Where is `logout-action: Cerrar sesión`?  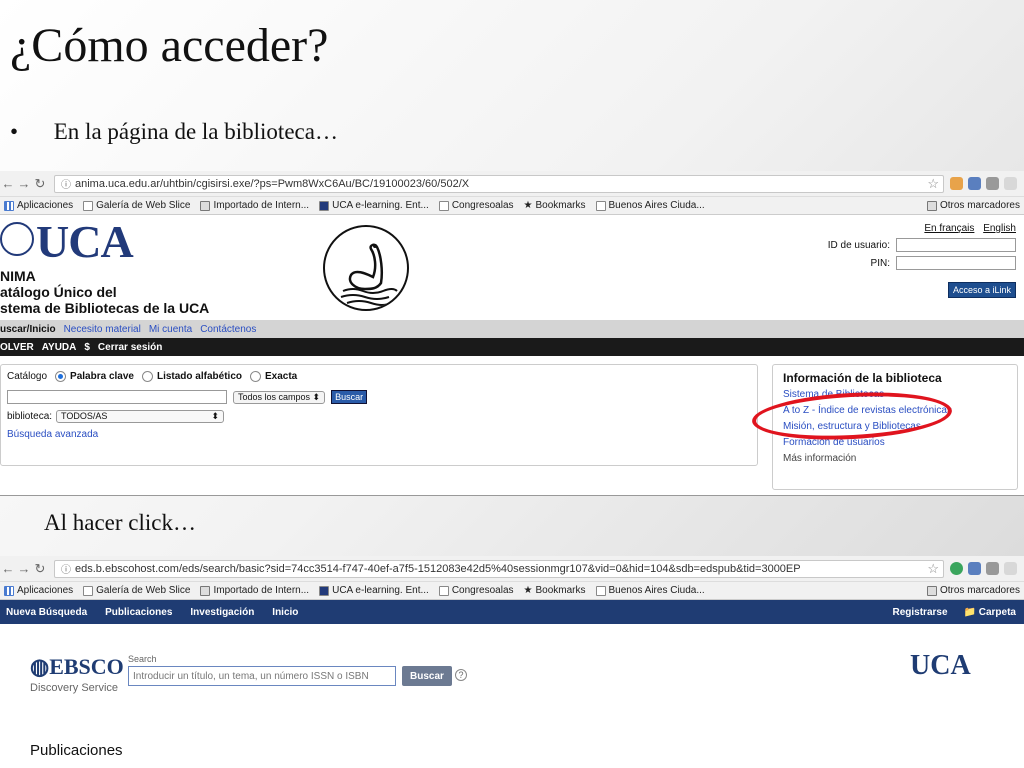
logout-action: Cerrar sesión is located at coordinates (130, 347).